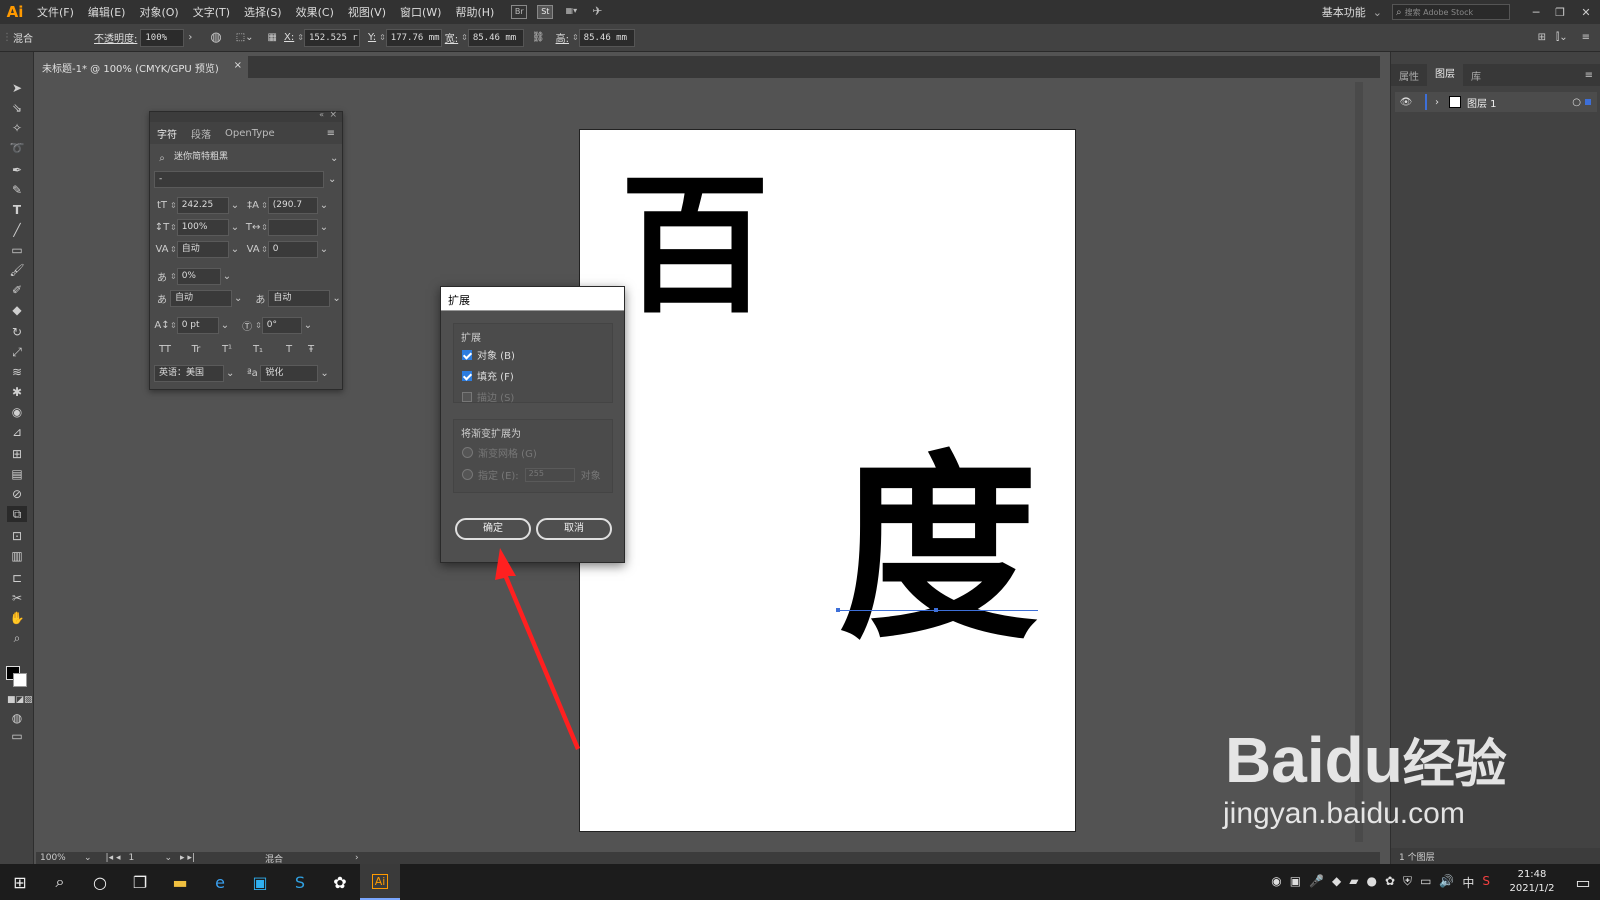 The width and height of the screenshot is (1600, 900). Describe the element at coordinates (1583, 882) in the screenshot. I see `notification-icon: ▭` at that location.